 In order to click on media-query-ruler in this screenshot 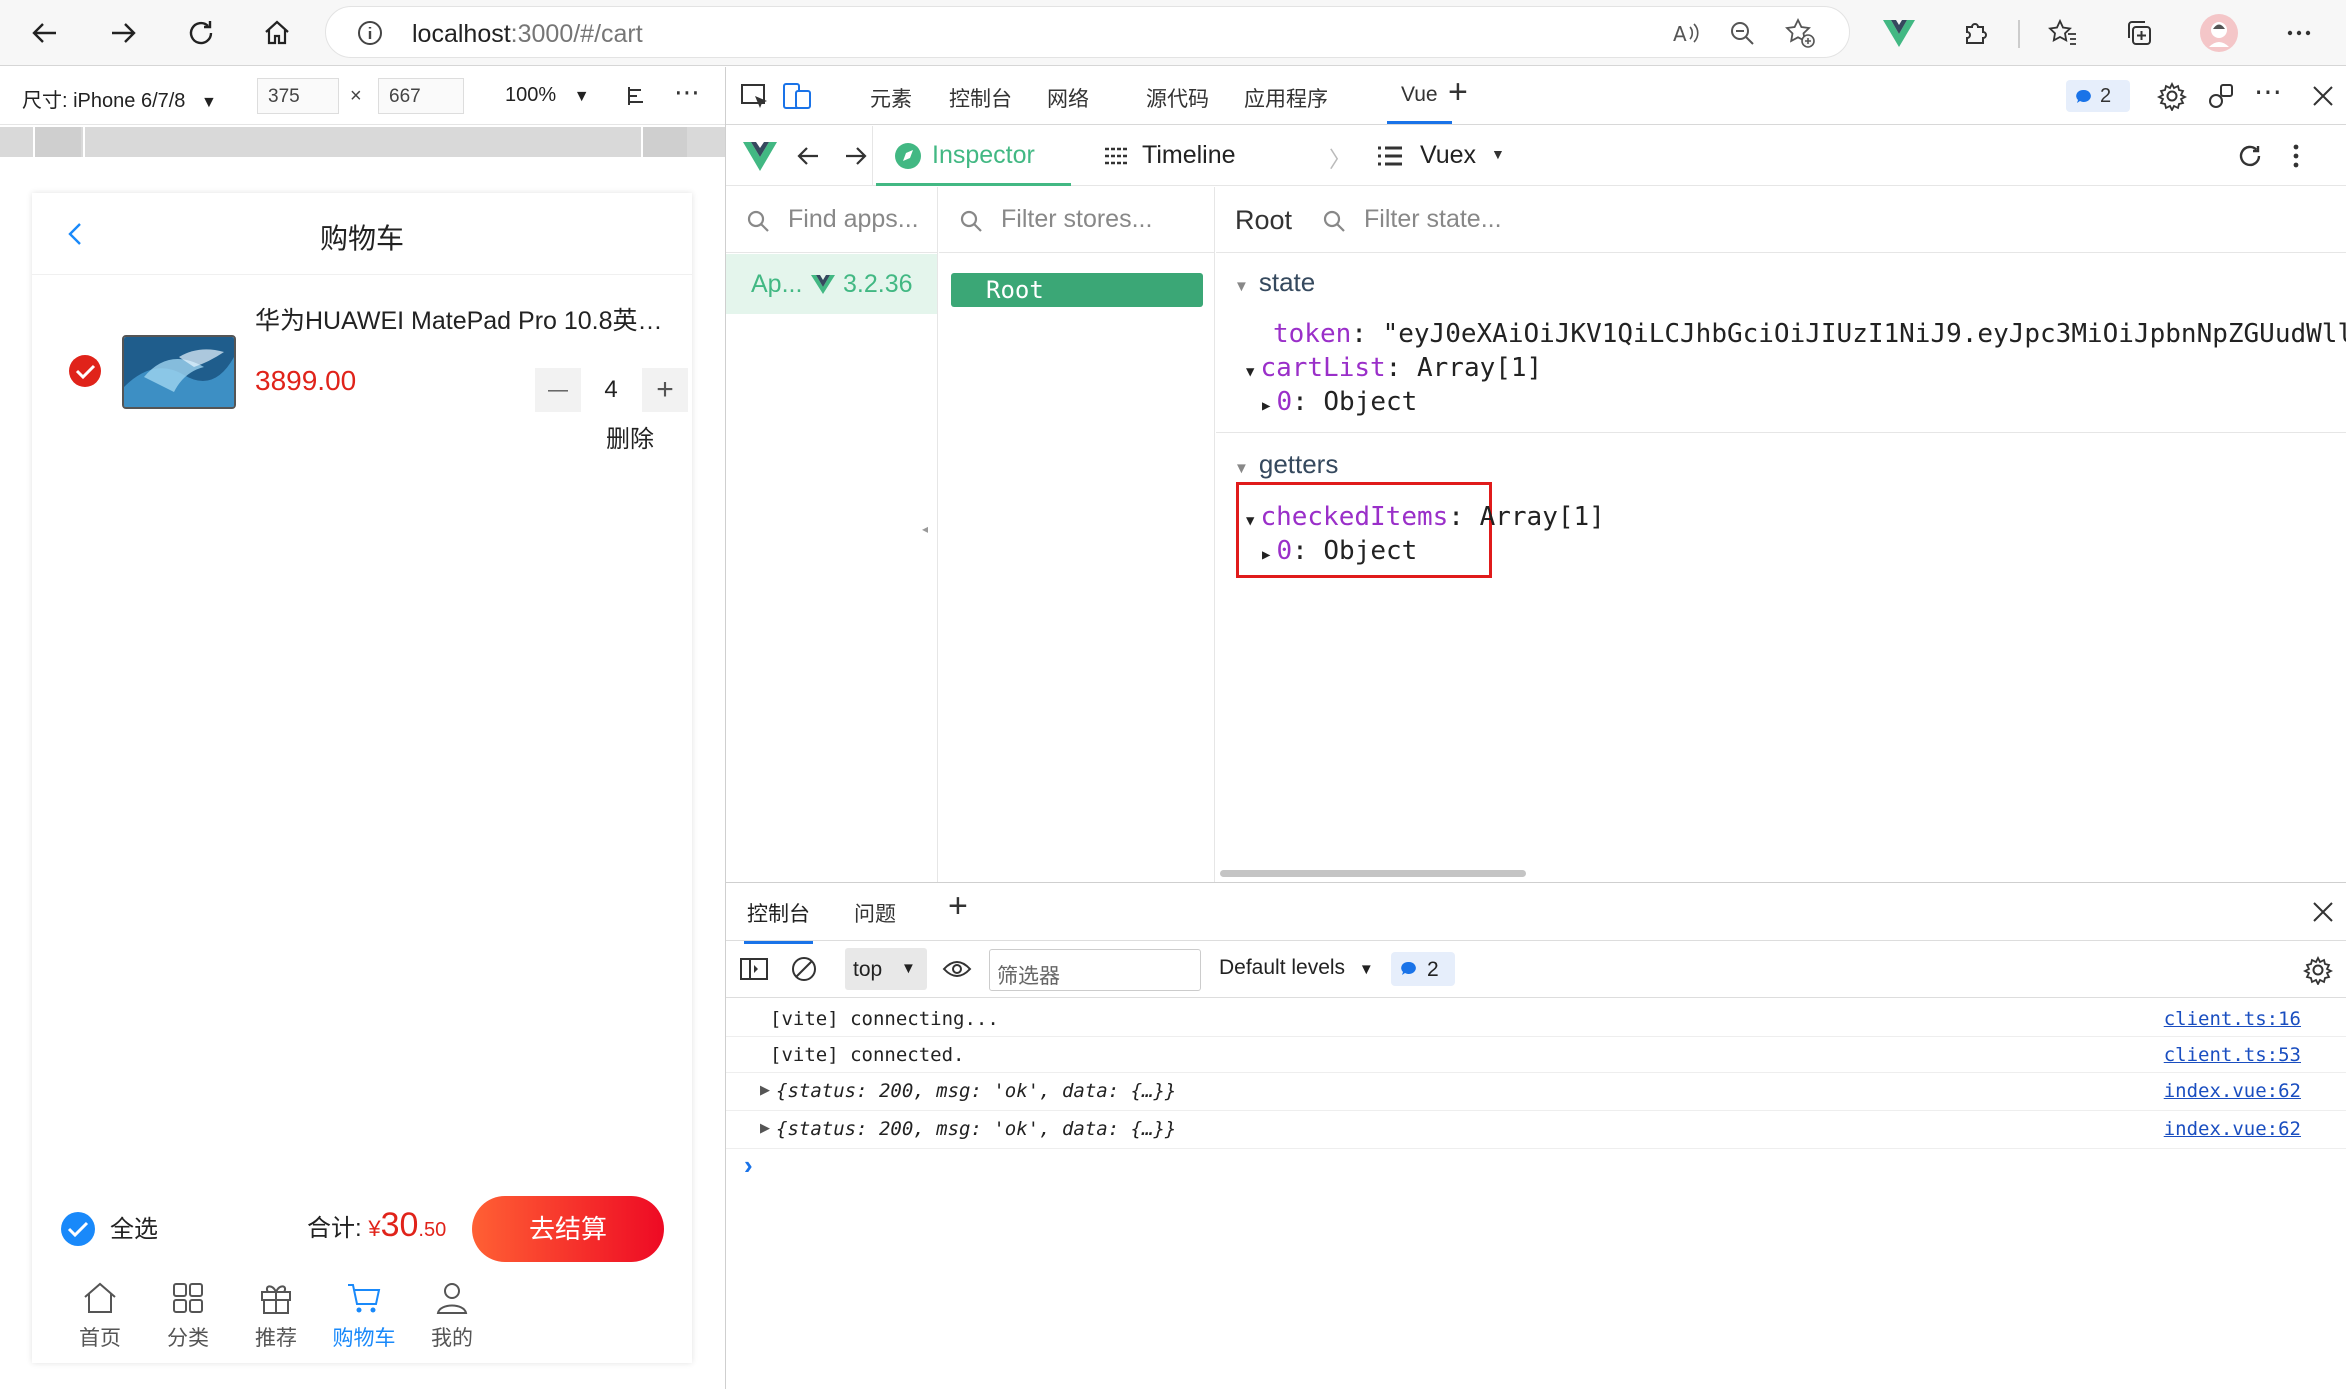, I will do `click(362, 142)`.